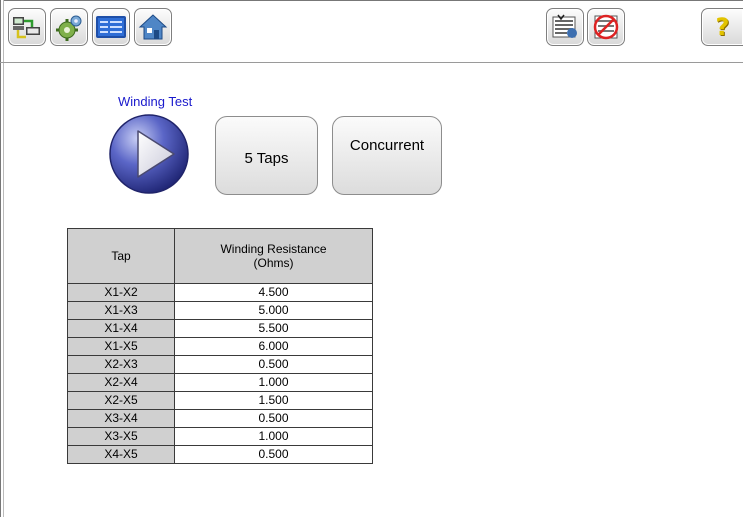 The image size is (743, 517). I want to click on play-icon, so click(149, 156).